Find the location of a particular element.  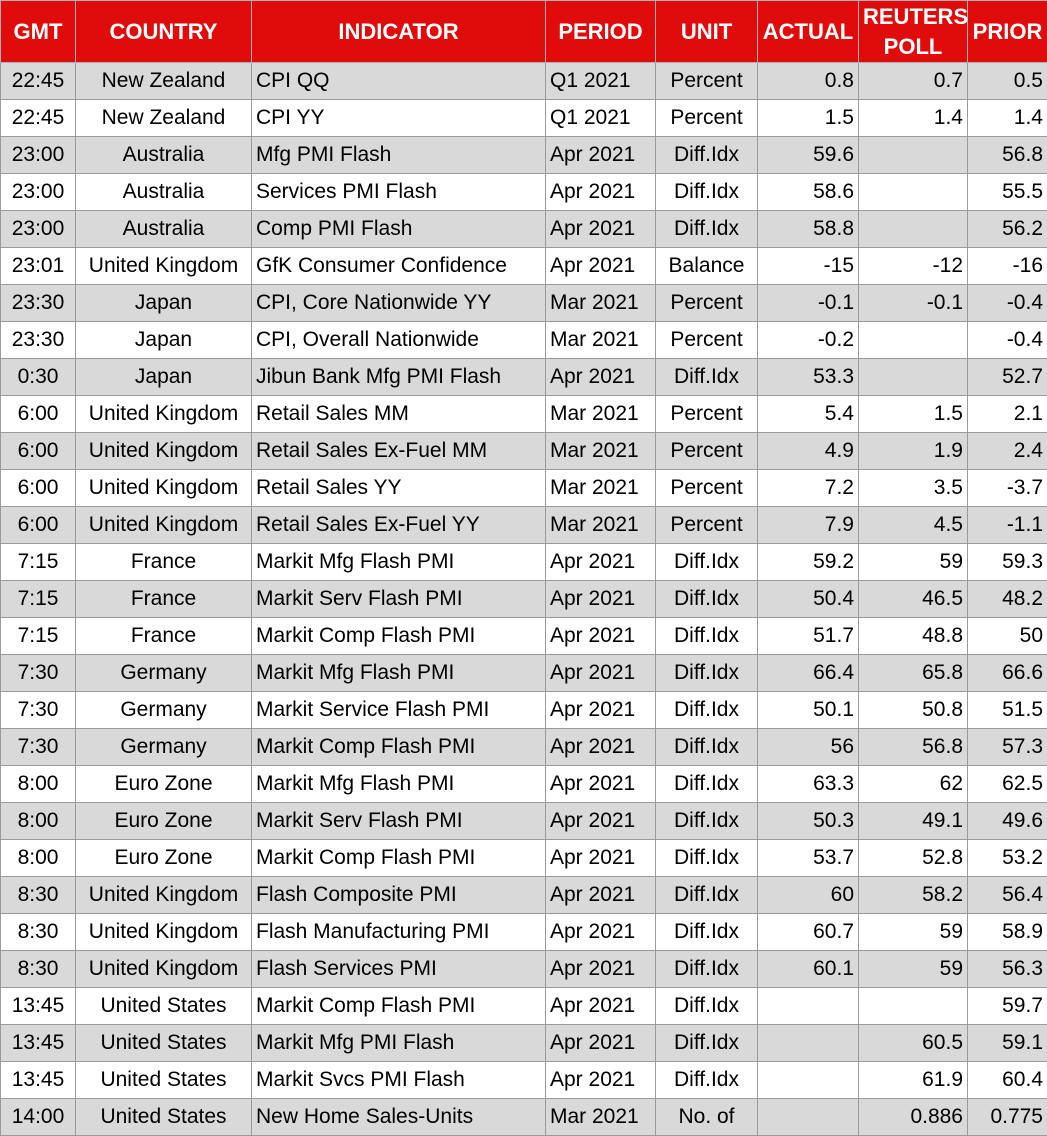

unit-cell: No. of is located at coordinates (707, 1117).